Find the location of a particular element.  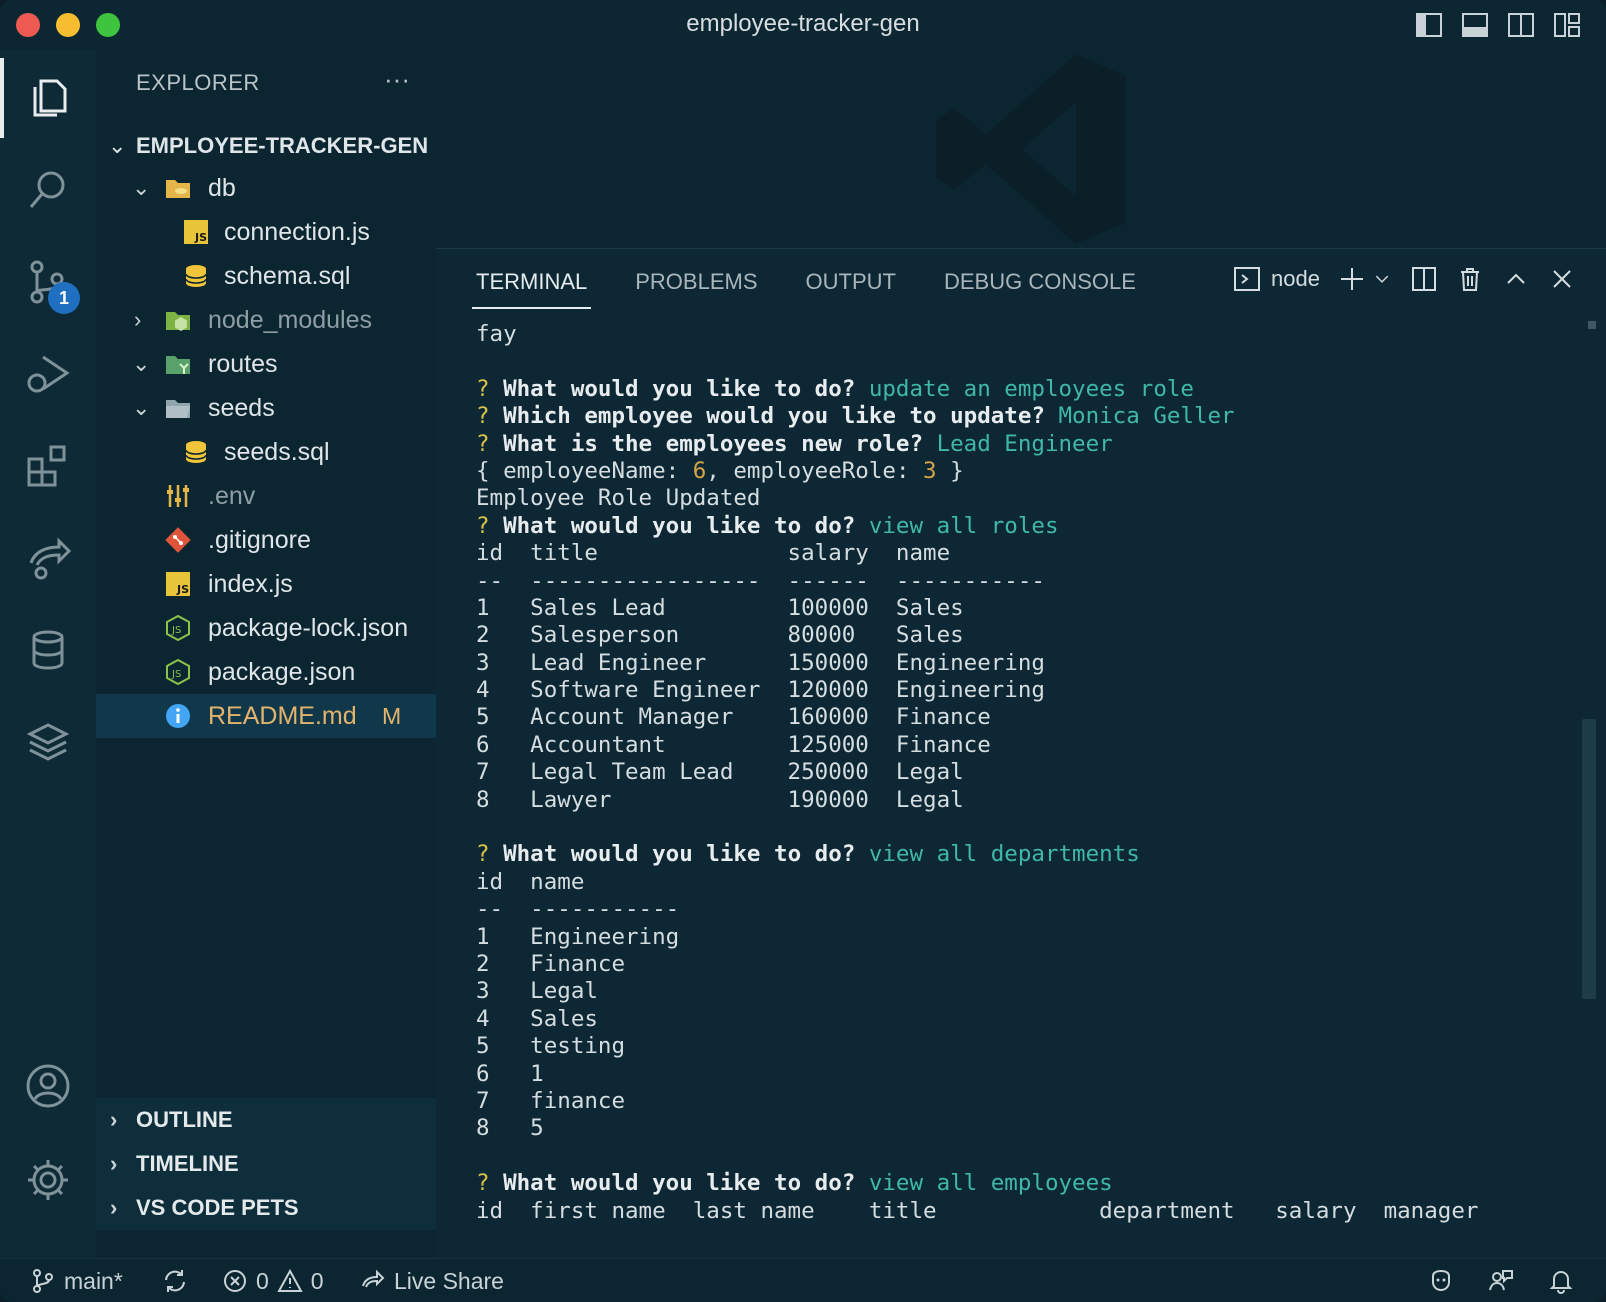

scroll-indicator is located at coordinates (1592, 325).